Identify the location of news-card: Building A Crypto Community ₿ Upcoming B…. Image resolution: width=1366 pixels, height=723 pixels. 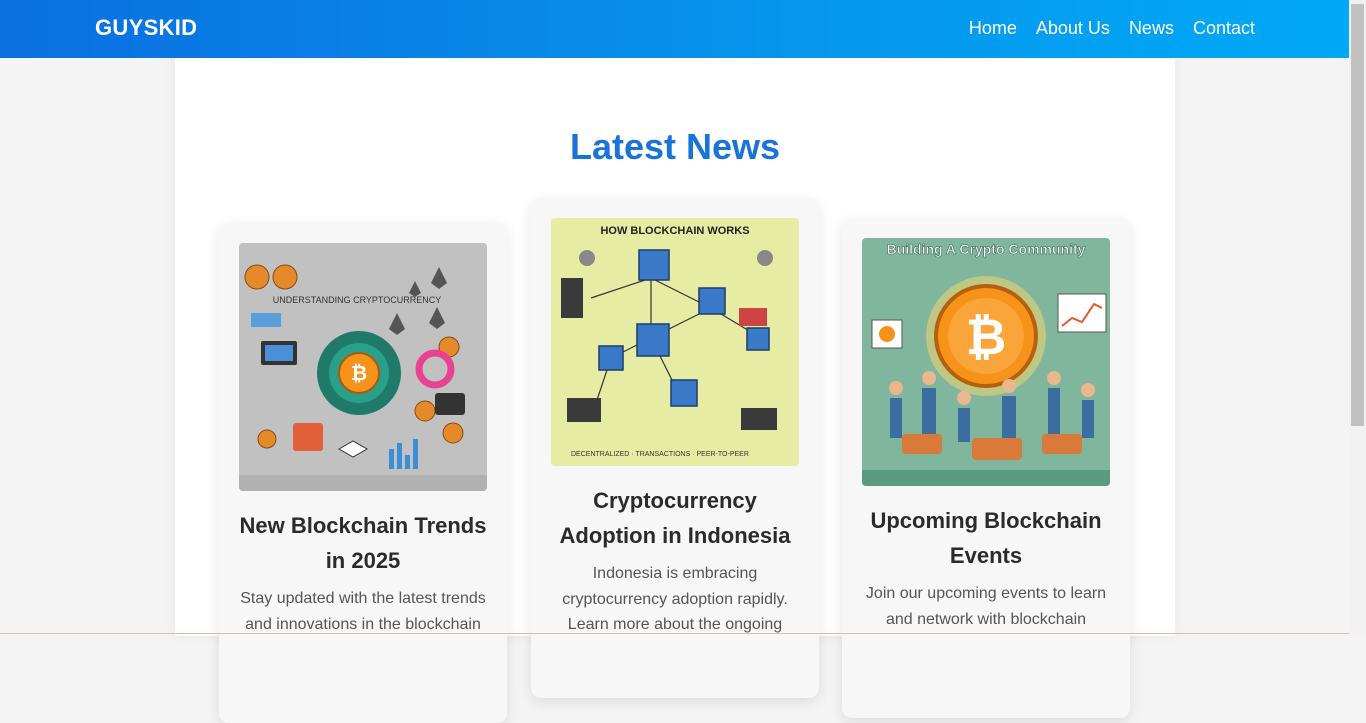
(986, 468).